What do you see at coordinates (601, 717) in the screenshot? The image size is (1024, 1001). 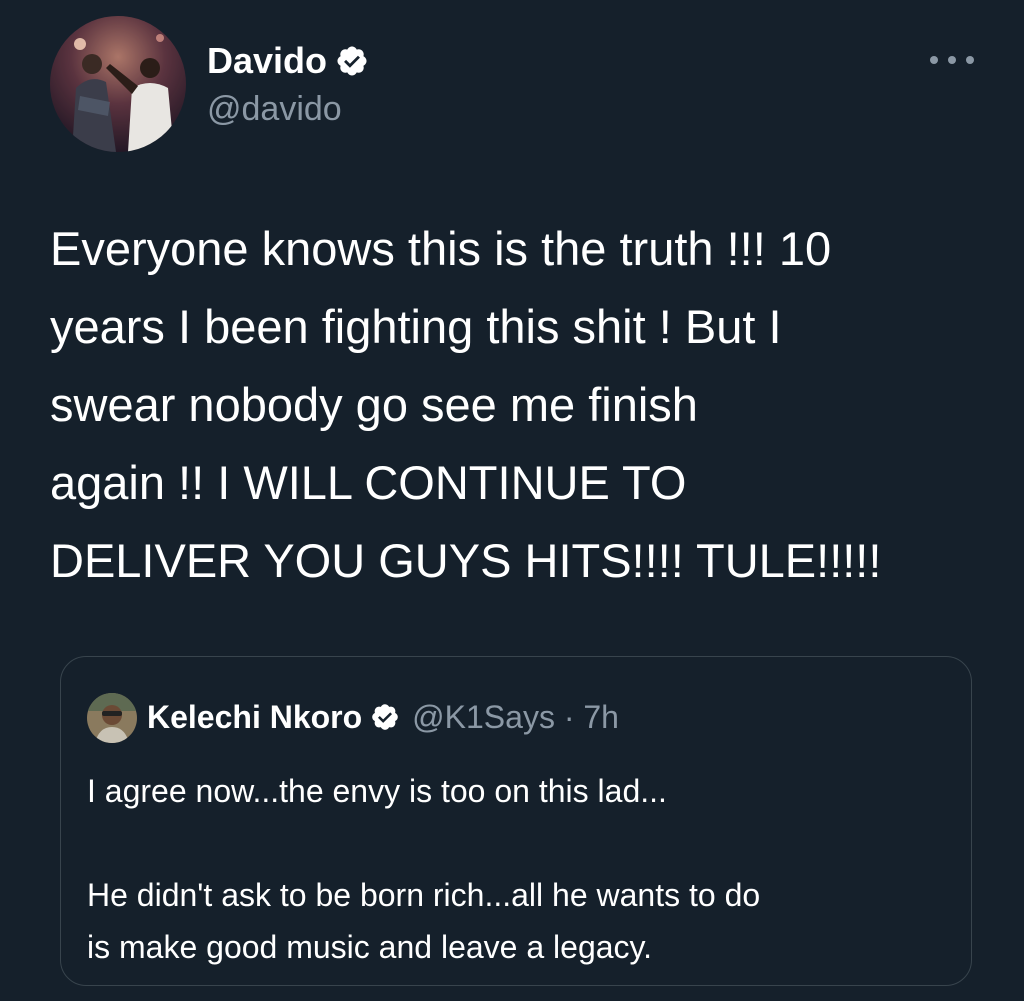 I see `quoted-timestamp: 7h` at bounding box center [601, 717].